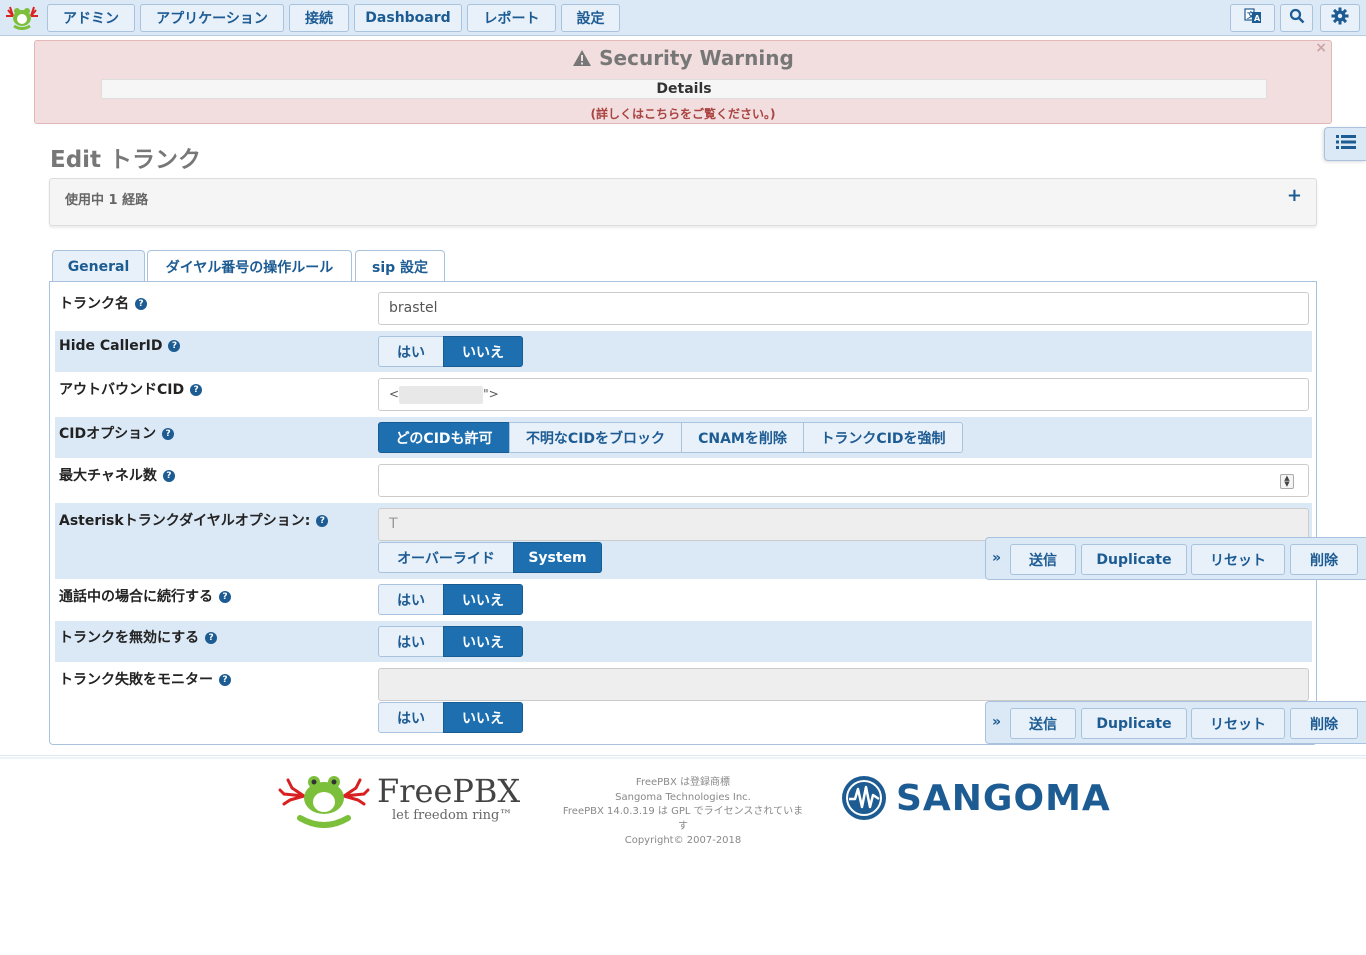 Image resolution: width=1366 pixels, height=955 pixels. I want to click on continue-if-busy-label-text: 通話中の場合に続行する, so click(136, 597).